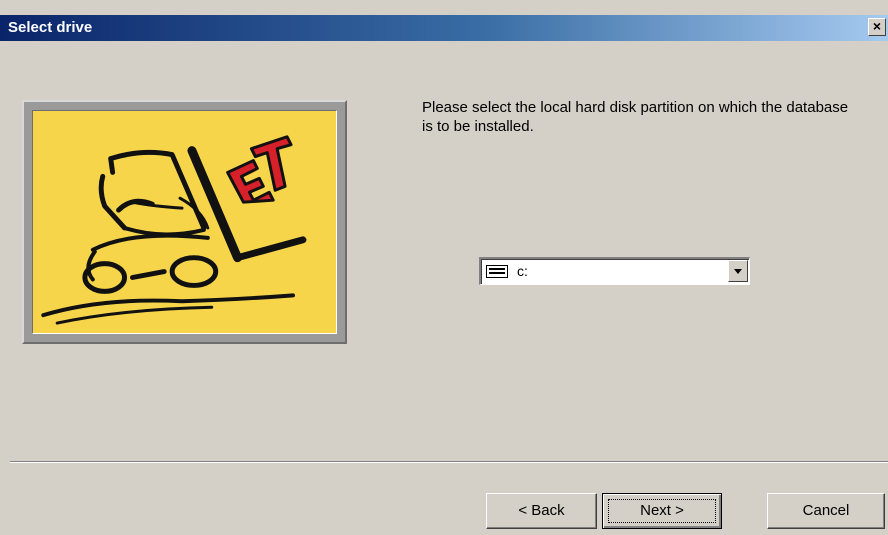 The image size is (888, 535). Describe the element at coordinates (497, 271) in the screenshot. I see `drive-icon` at that location.